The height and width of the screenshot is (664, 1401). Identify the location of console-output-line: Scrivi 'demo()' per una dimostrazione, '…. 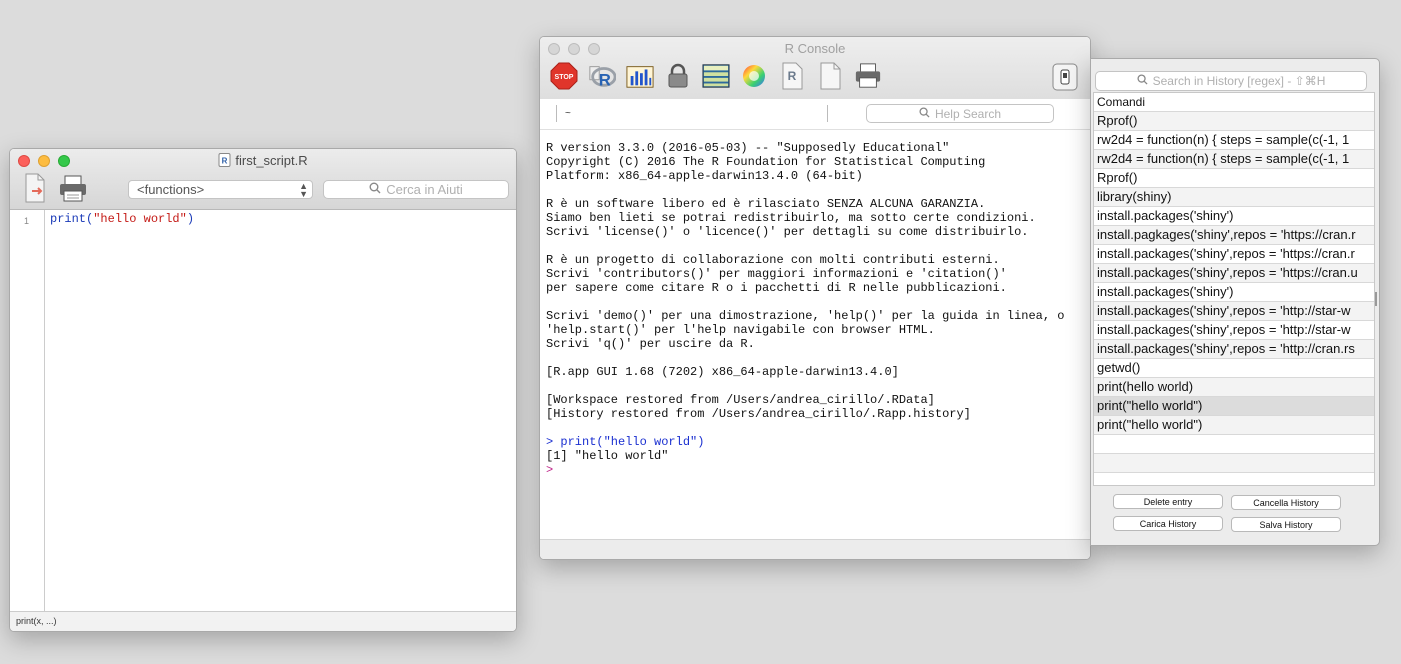
(805, 316).